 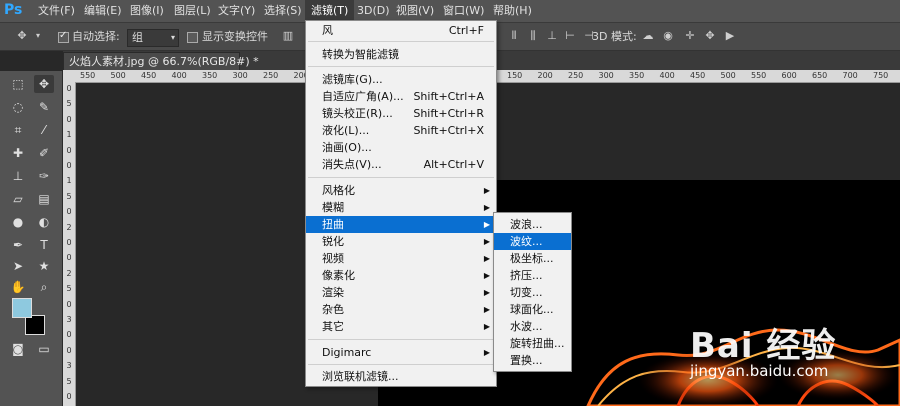 I want to click on distribute-center-icon: ⫼, so click(x=533, y=36).